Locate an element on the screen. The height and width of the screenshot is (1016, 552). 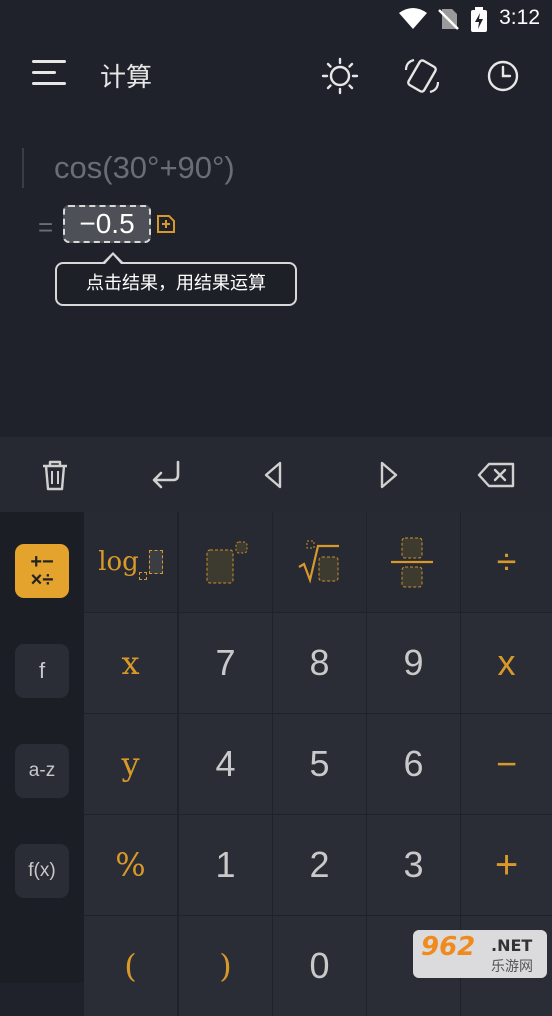
result-tooltip: 点击结果，用结果运算 is located at coordinates (176, 284).